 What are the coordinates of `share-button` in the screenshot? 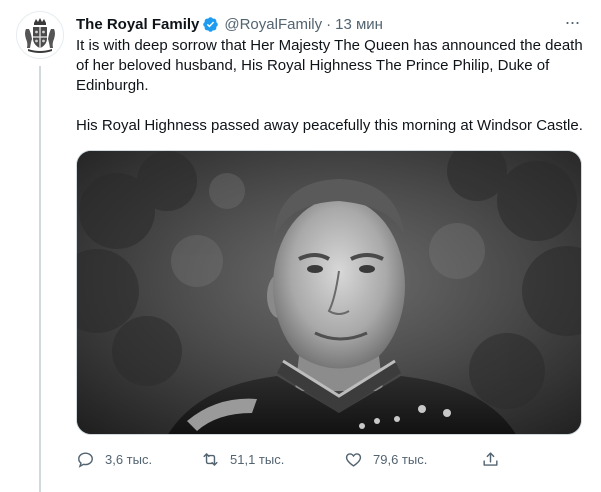 It's located at (490, 459).